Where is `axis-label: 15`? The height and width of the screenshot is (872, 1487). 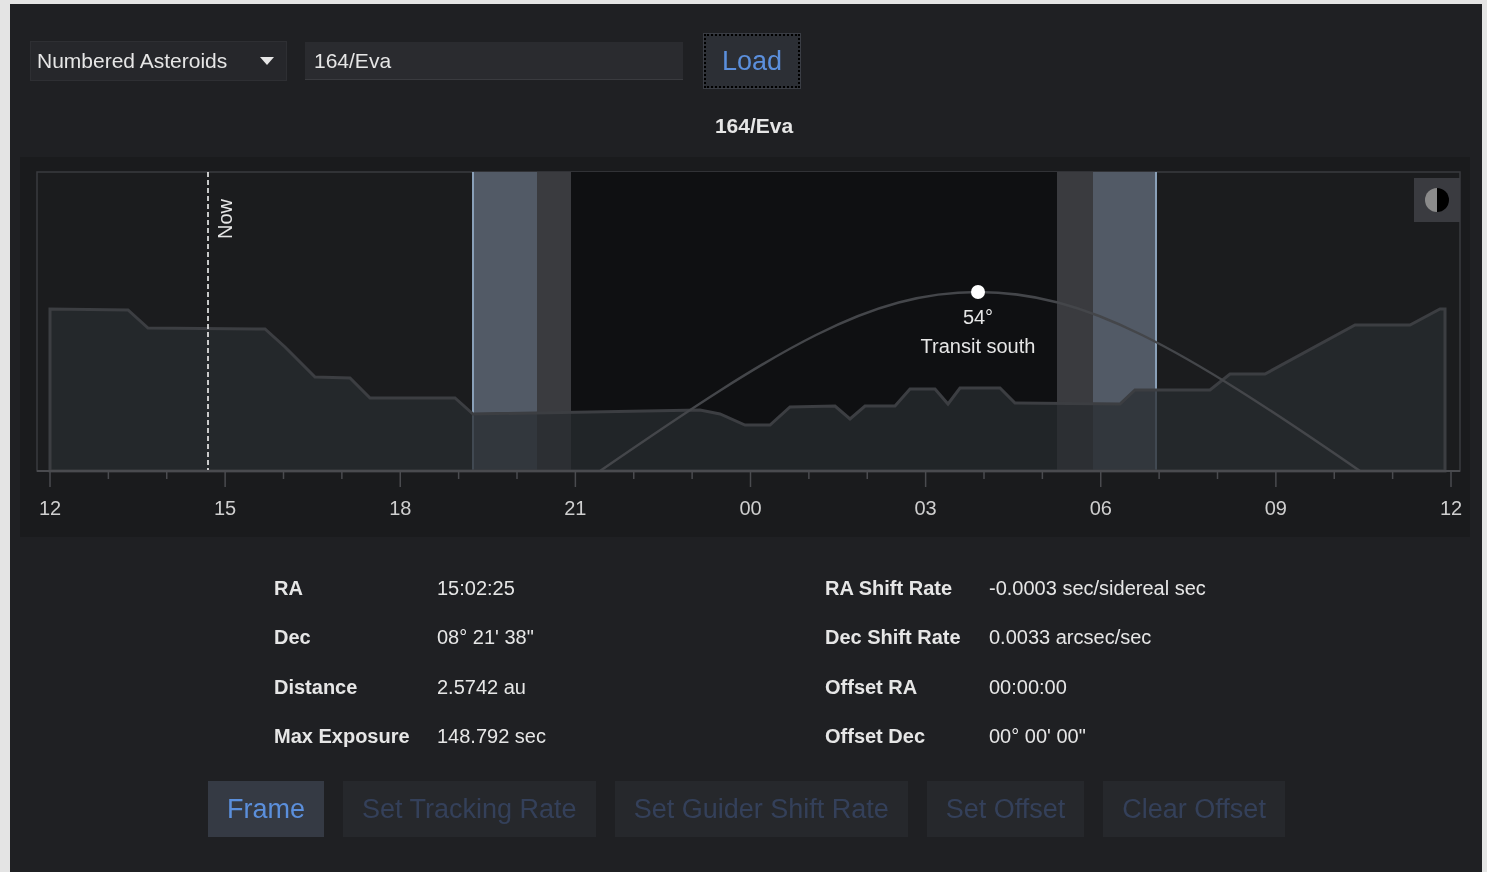 axis-label: 15 is located at coordinates (225, 508).